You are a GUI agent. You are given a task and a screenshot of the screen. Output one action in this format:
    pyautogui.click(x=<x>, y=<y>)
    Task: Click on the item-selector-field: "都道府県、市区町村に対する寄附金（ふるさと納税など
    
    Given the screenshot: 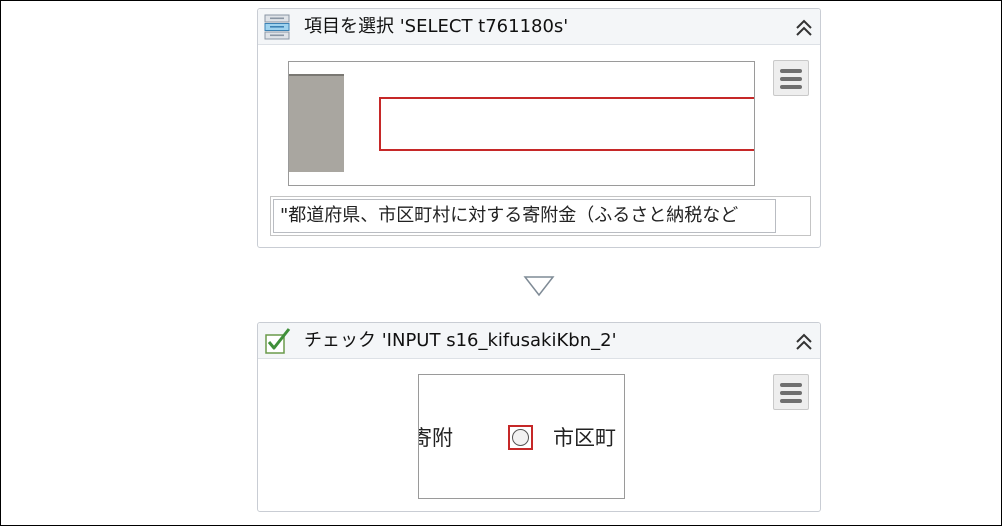 What is the action you would take?
    pyautogui.click(x=540, y=216)
    